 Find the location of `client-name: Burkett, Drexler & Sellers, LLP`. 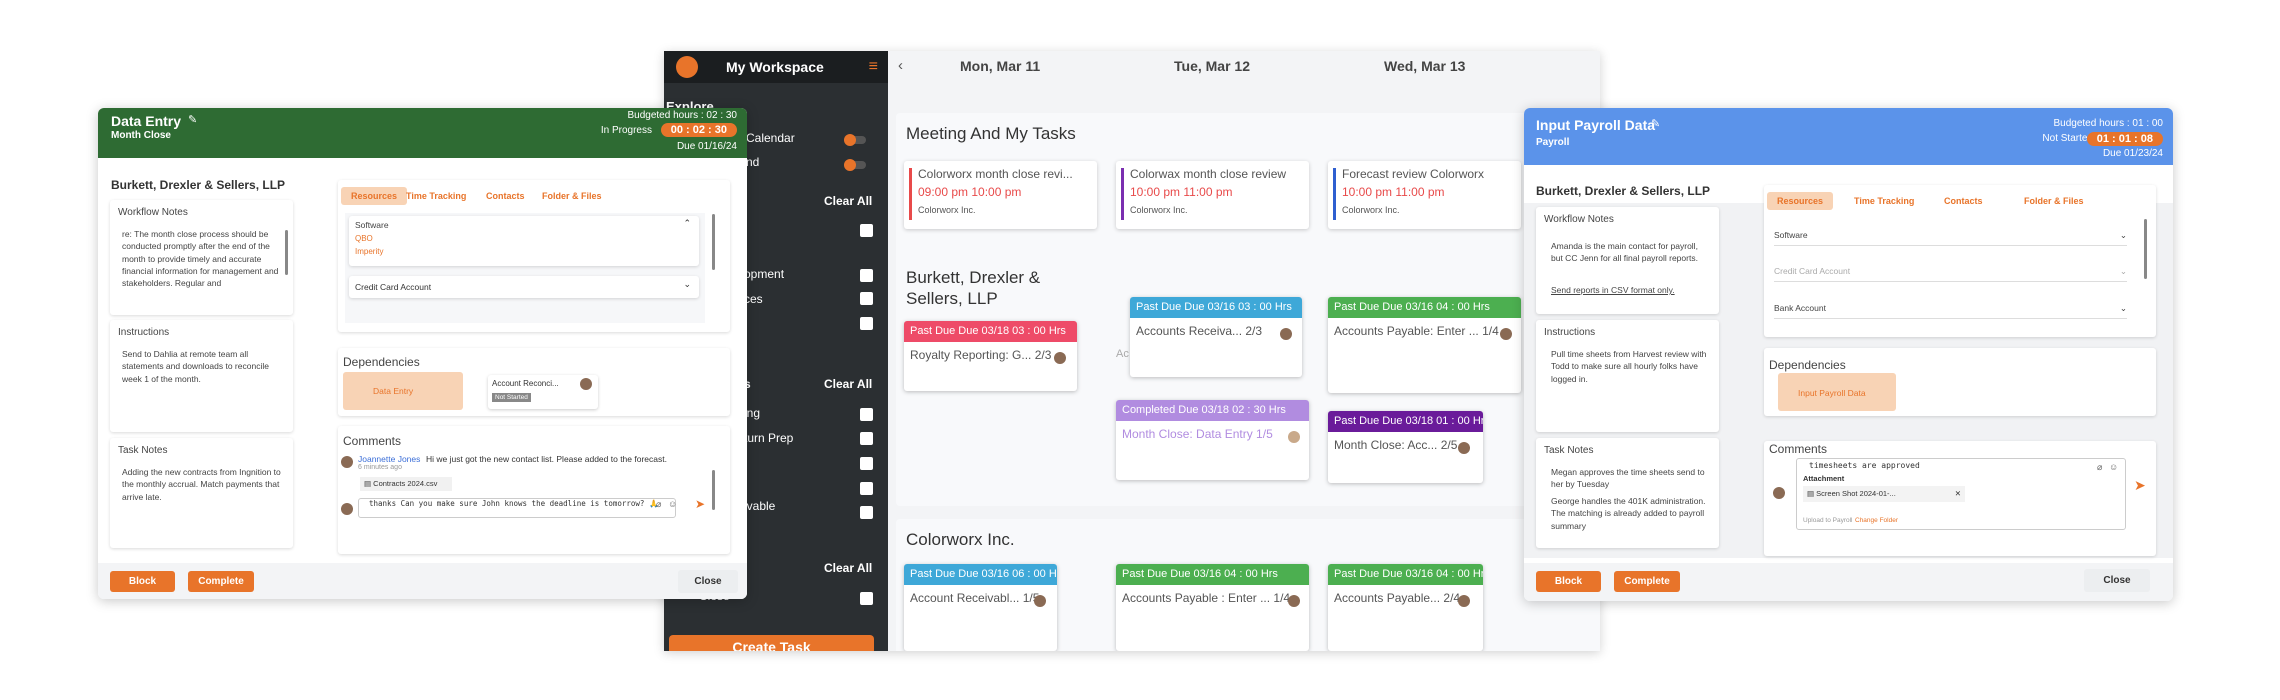

client-name: Burkett, Drexler & Sellers, LLP is located at coordinates (1623, 191).